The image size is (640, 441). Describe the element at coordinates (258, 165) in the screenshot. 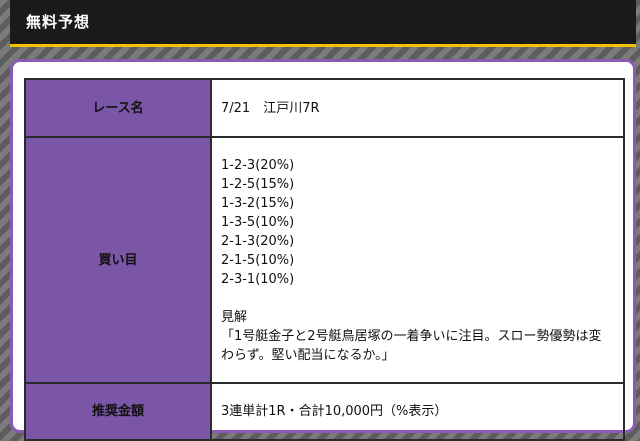

I see `bet-item: 1-2-3(20%)` at that location.